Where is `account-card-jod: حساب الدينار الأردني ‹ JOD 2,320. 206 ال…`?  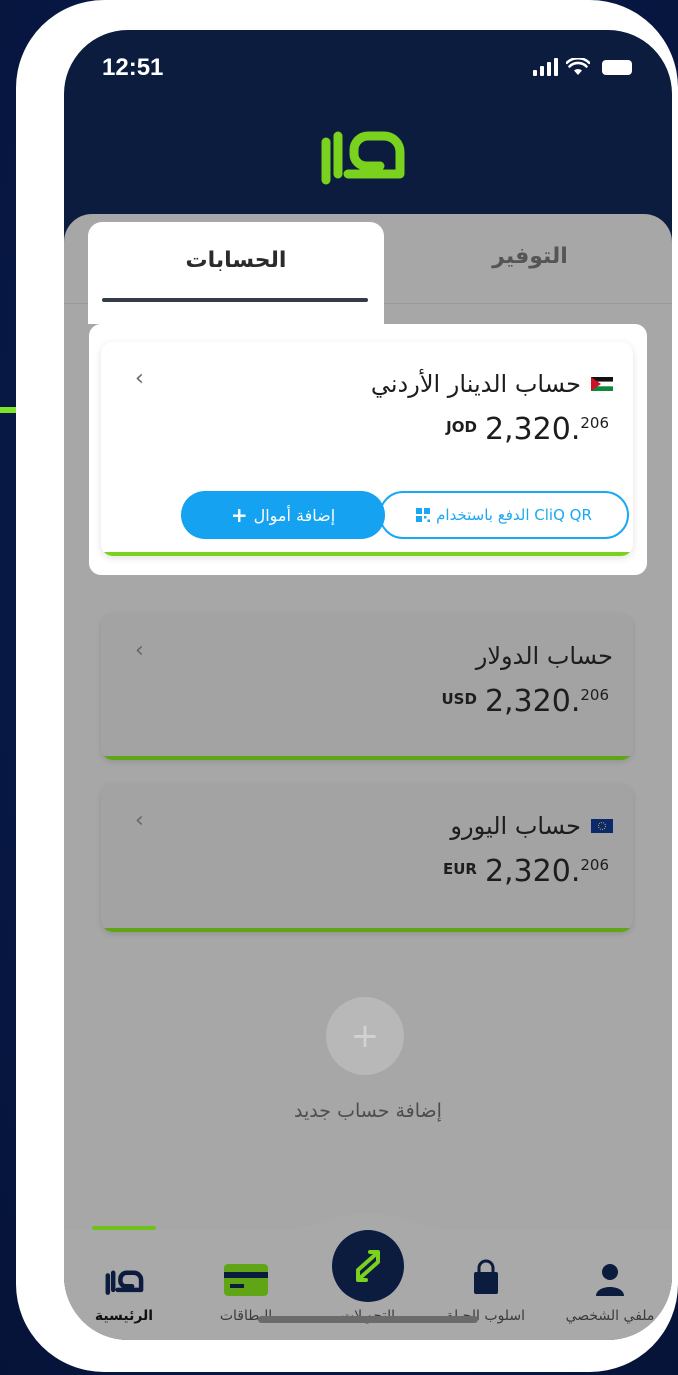
account-card-jod: حساب الدينار الأردني ‹ JOD 2,320. 206 ال… is located at coordinates (367, 449).